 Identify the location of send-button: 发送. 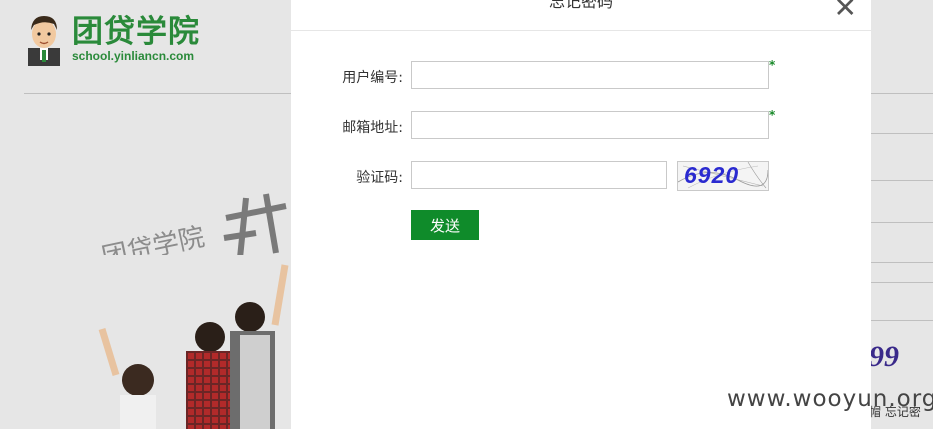
(445, 225).